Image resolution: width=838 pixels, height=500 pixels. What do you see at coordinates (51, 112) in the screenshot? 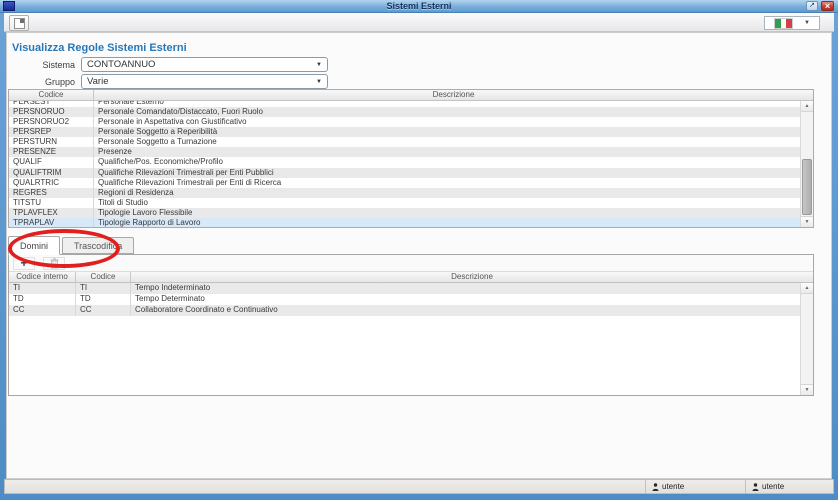
I see `cell-codice: PERSNORUO` at bounding box center [51, 112].